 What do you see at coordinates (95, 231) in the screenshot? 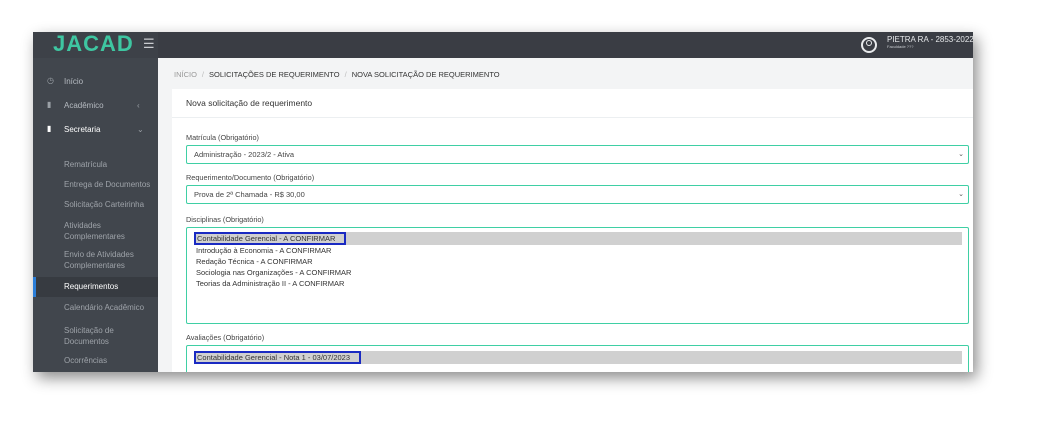
I see `sidebar-item-atividades-complementares: Atividades Complementares` at bounding box center [95, 231].